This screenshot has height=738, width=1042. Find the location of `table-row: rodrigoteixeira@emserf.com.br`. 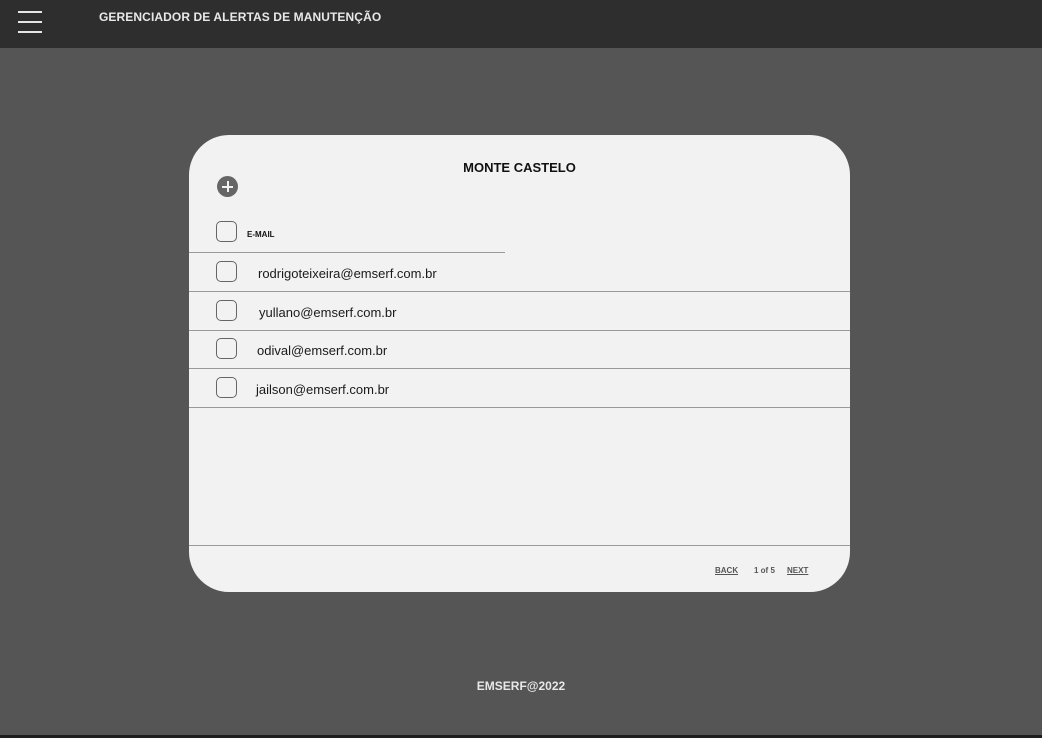

table-row: rodrigoteixeira@emserf.com.br is located at coordinates (519, 272).